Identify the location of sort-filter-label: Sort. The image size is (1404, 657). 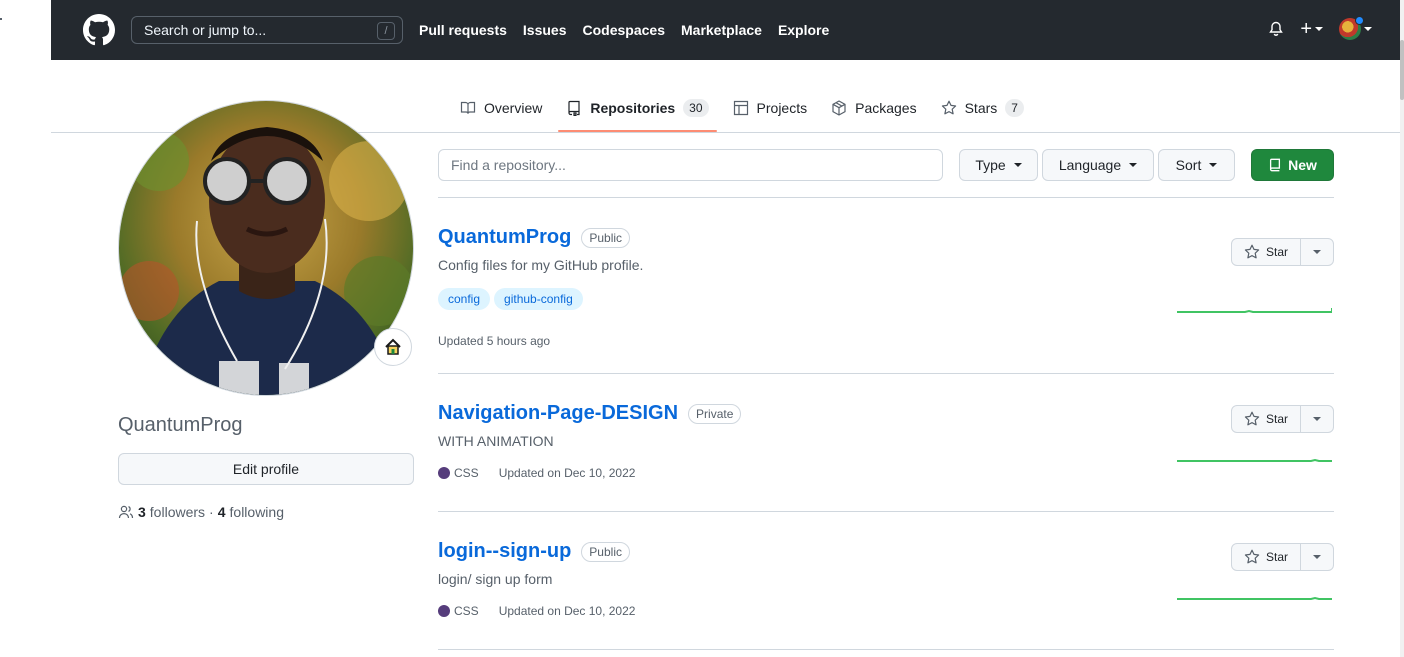
(1188, 165).